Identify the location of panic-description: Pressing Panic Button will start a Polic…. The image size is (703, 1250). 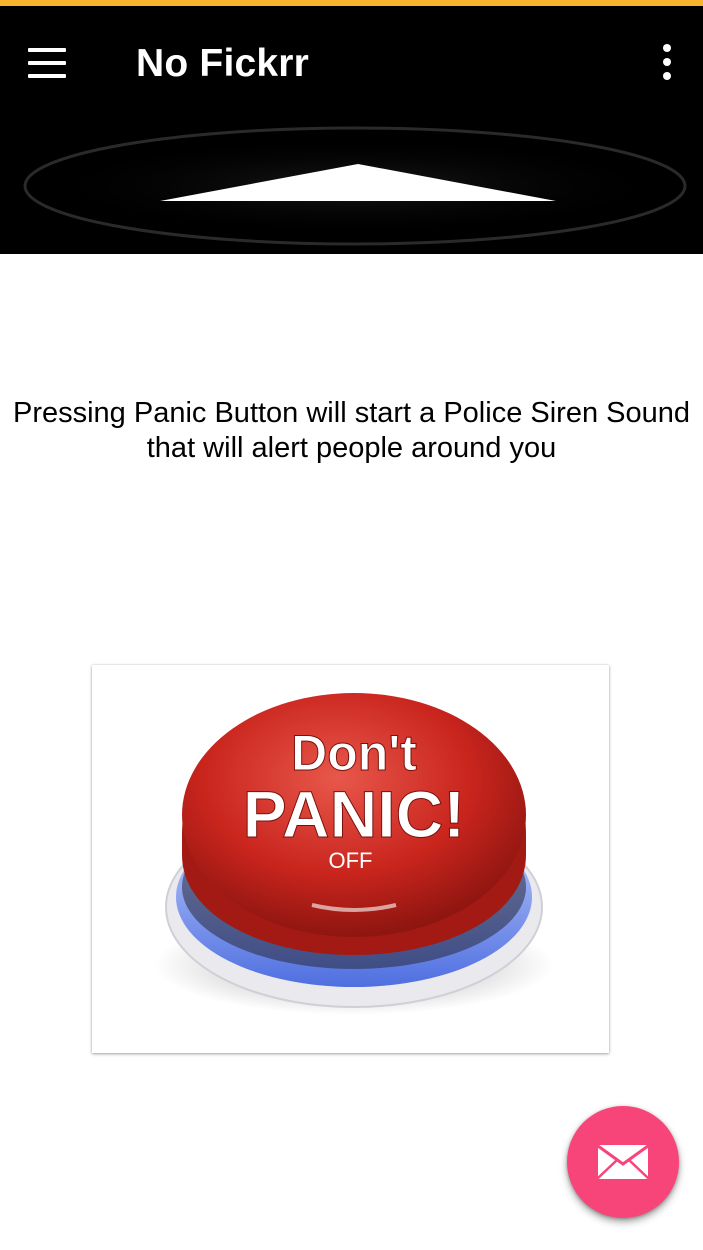
(351, 431).